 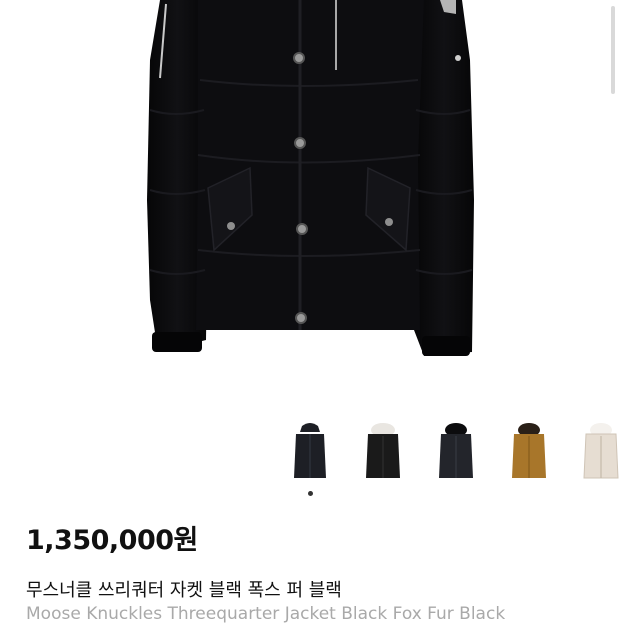 I want to click on product-price: 1,350,000원, so click(x=112, y=540).